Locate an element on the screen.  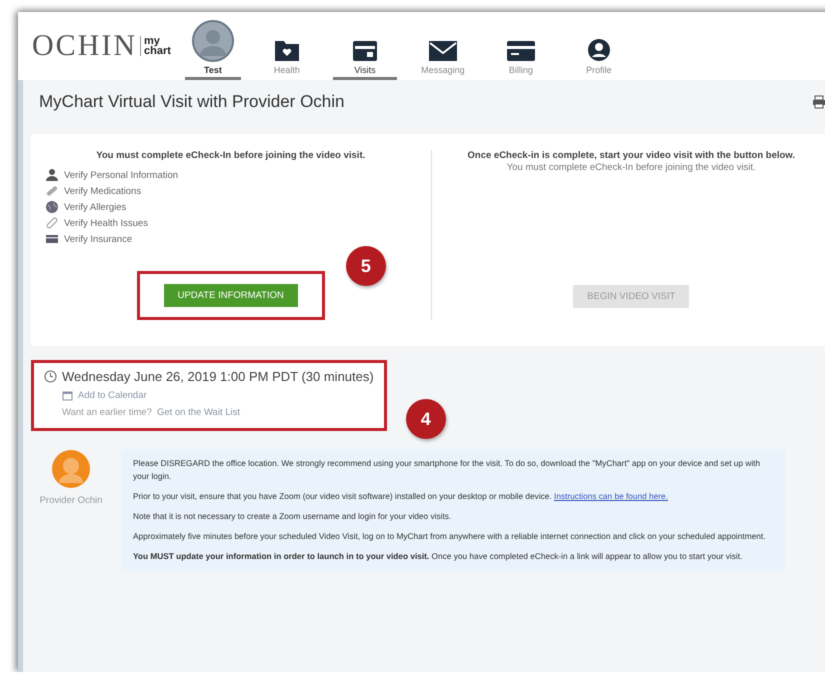
message-paragraph: Approximately five minutes before your scheduled Video Visit, log on to MyChart from anywhere with a reliable internet connection and click on your scheduled appointment. is located at coordinates (449, 536).